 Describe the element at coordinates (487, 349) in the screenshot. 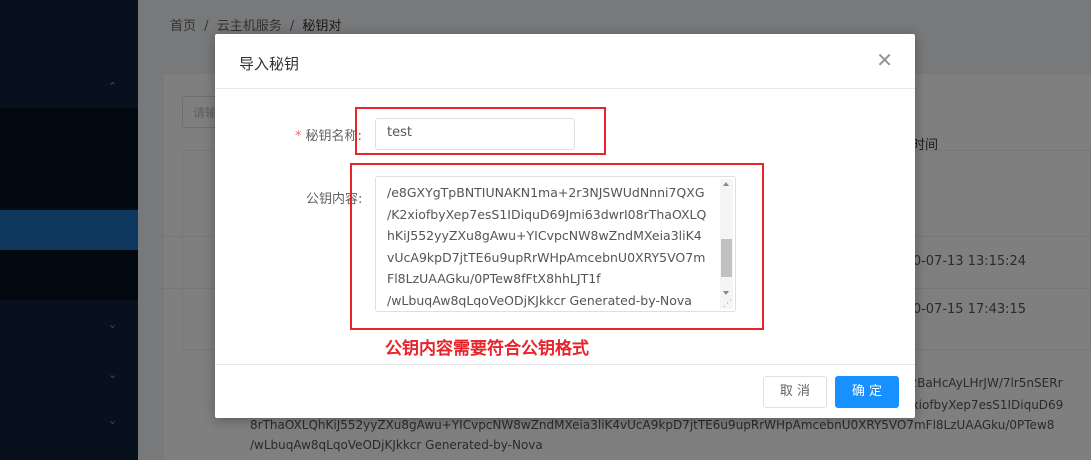

I see `annotation-warning-text: 公钥内容需要符合公钥格式` at that location.